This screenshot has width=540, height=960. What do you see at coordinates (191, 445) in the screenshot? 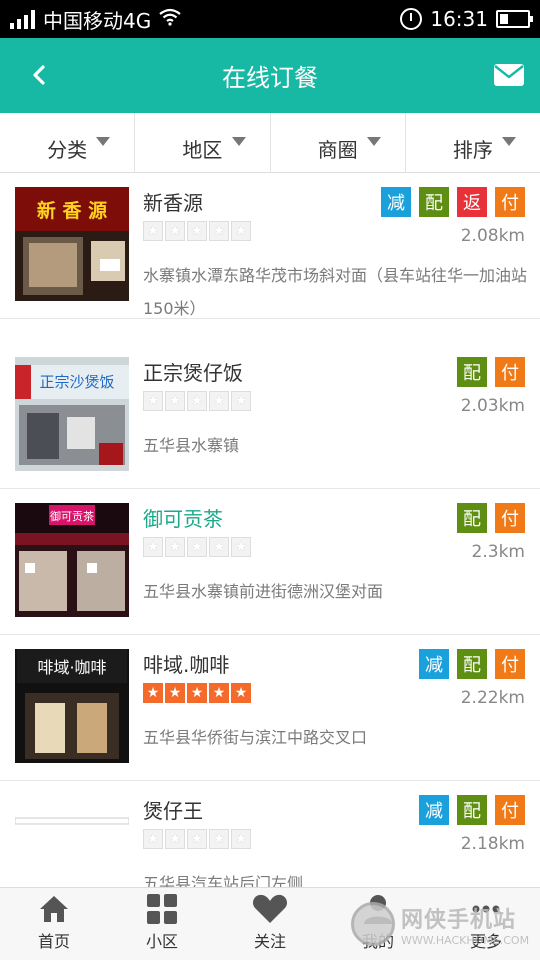
I see `restaurant-address: 五华县水寨镇` at bounding box center [191, 445].